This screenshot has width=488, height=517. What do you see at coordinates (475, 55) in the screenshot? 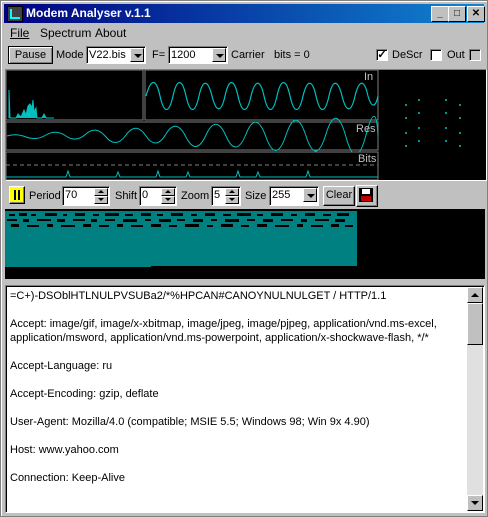
I see `out-indicator` at bounding box center [475, 55].